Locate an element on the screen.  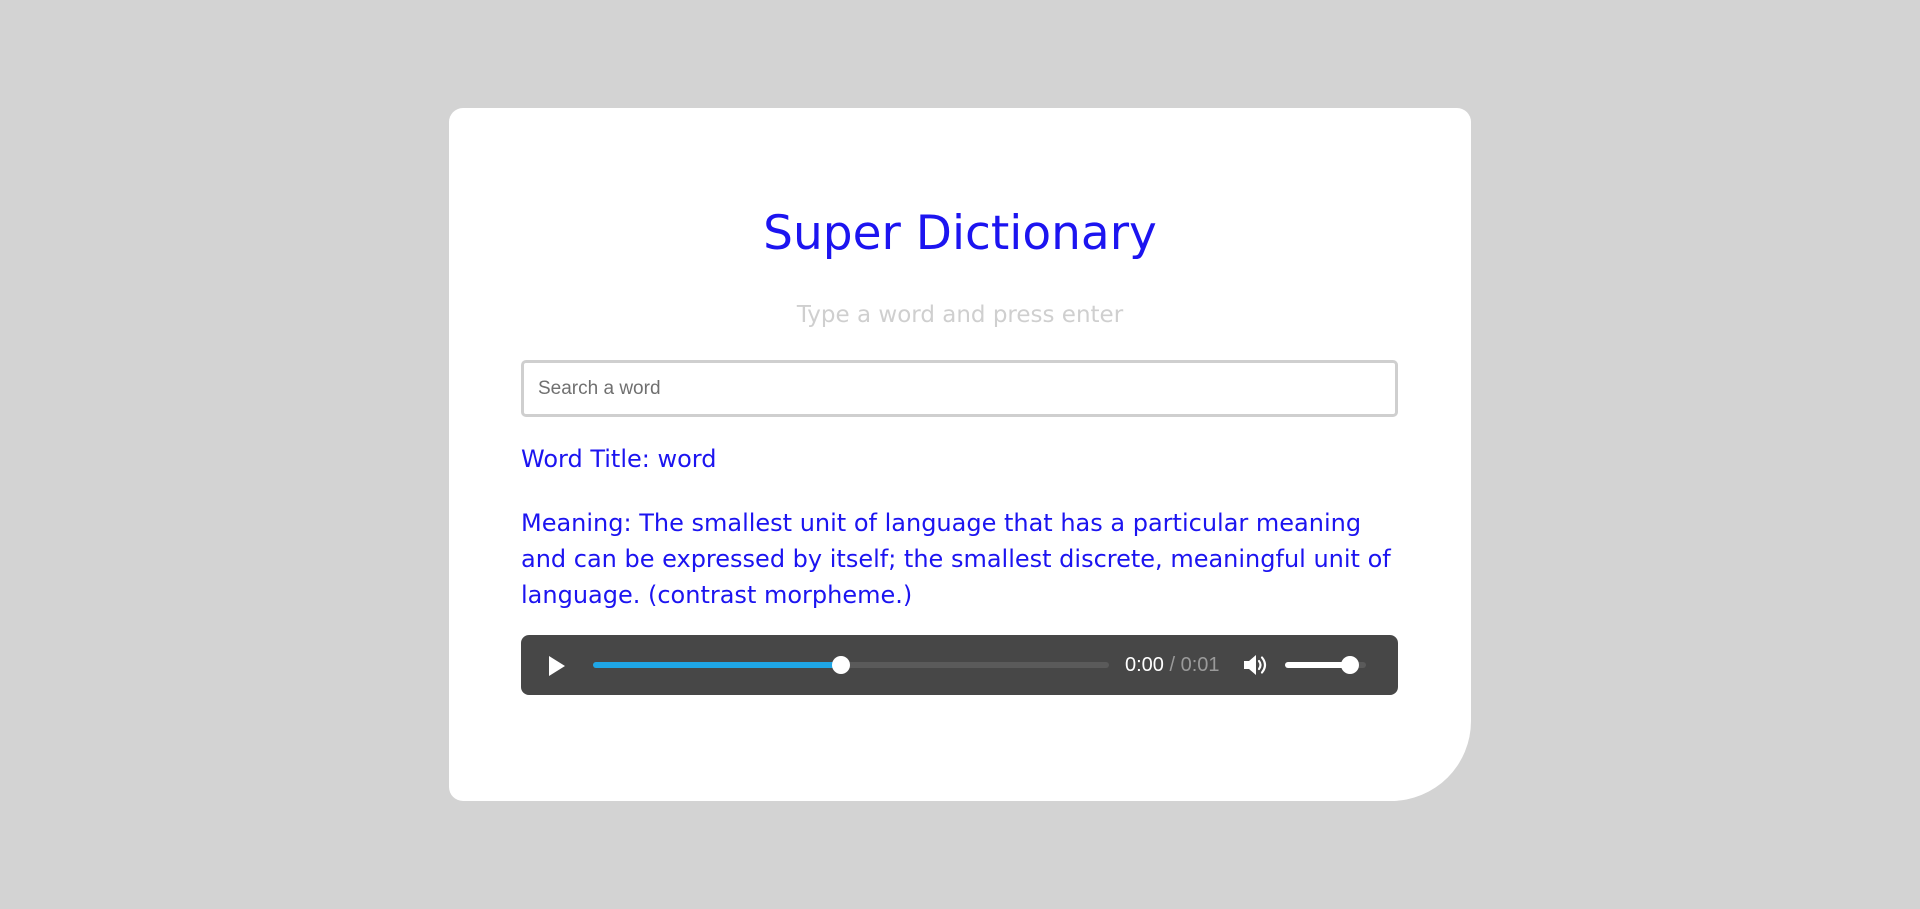
play-icon is located at coordinates (557, 666).